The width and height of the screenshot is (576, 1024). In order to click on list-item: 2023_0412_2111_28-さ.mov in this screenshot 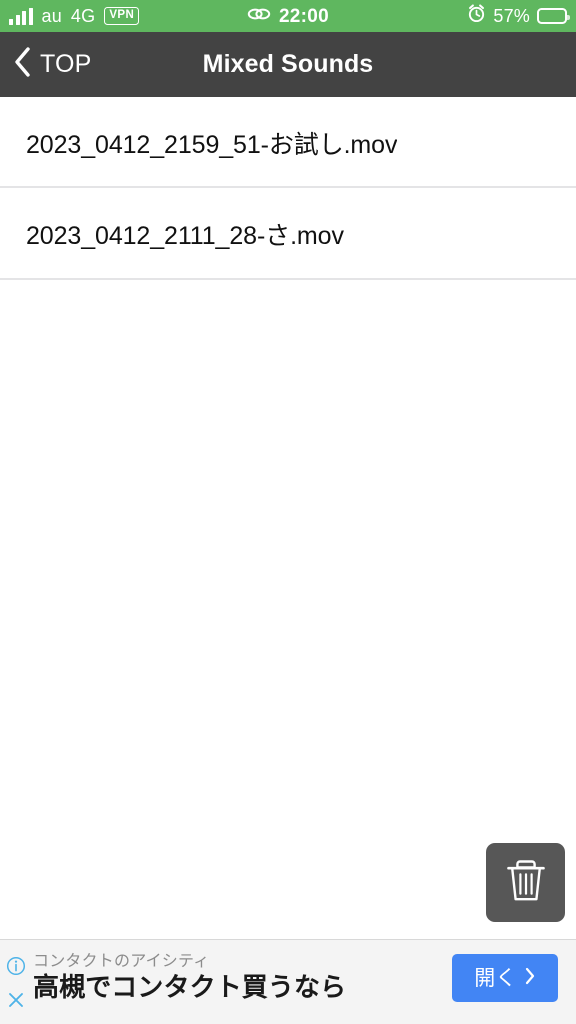, I will do `click(288, 234)`.